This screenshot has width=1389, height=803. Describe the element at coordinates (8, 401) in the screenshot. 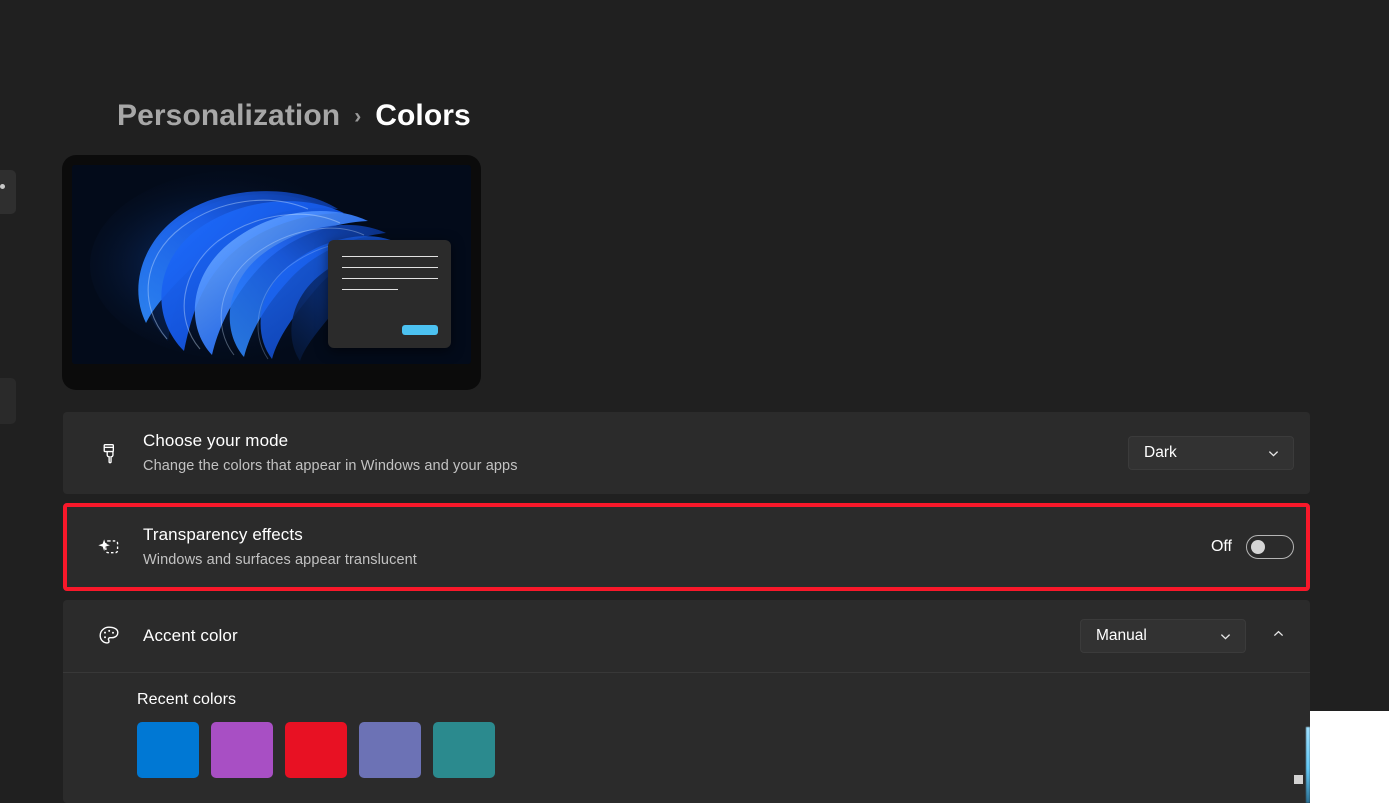

I see `sidebar-item-partial-bottom` at that location.